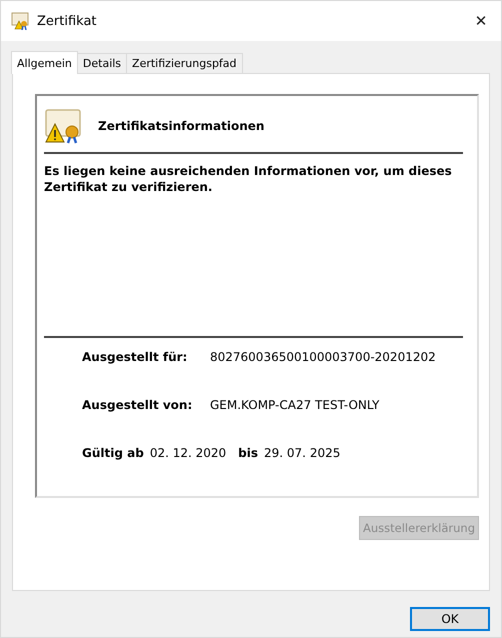  I want to click on field-value: GEM.KOMP-CA27 TEST-ONLY, so click(295, 405).